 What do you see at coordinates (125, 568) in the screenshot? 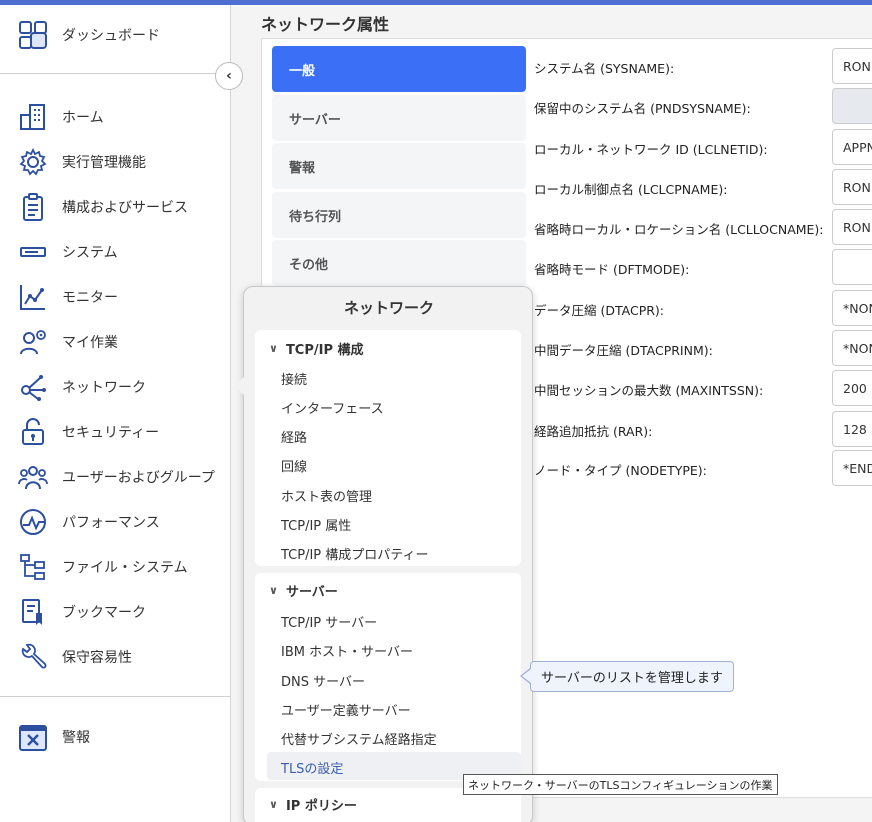
I see `sidebar-item-label: ファイル・システム` at bounding box center [125, 568].